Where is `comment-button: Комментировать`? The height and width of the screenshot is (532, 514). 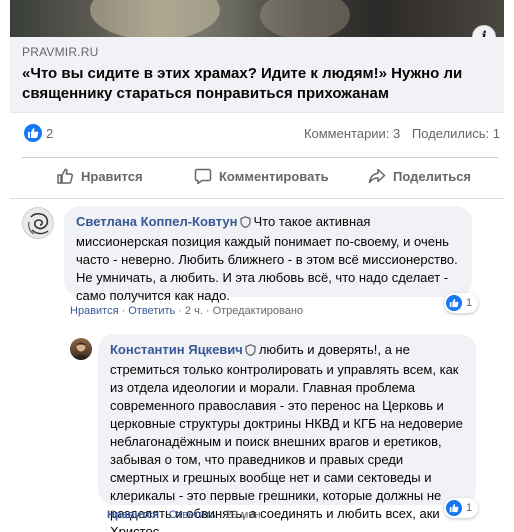
comment-button: Комментировать is located at coordinates (261, 176).